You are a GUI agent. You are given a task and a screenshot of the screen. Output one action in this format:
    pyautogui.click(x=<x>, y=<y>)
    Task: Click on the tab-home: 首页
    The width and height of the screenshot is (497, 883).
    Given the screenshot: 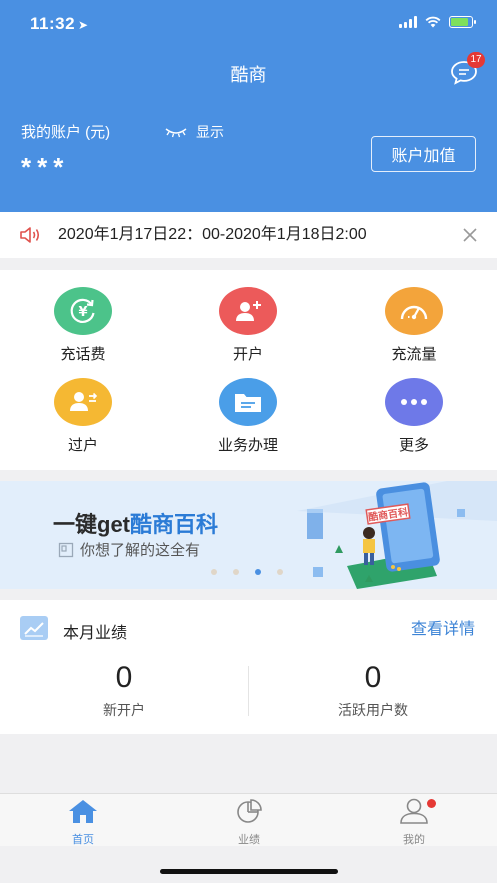 What is the action you would take?
    pyautogui.click(x=83, y=822)
    